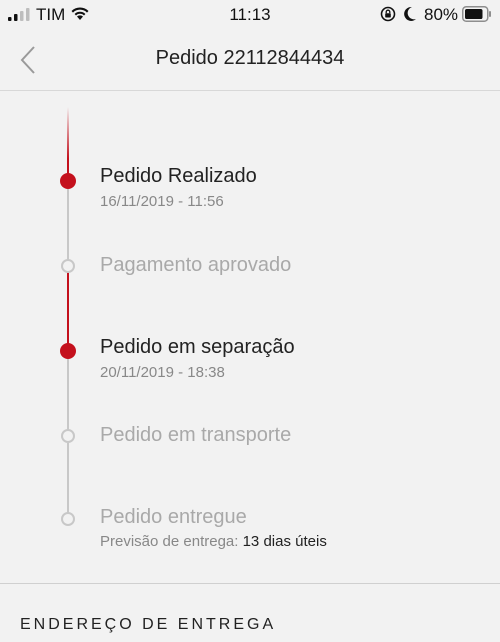 The width and height of the screenshot is (500, 642). What do you see at coordinates (162, 201) in the screenshot?
I see `step-date: 16/11/2019 - 11:56` at bounding box center [162, 201].